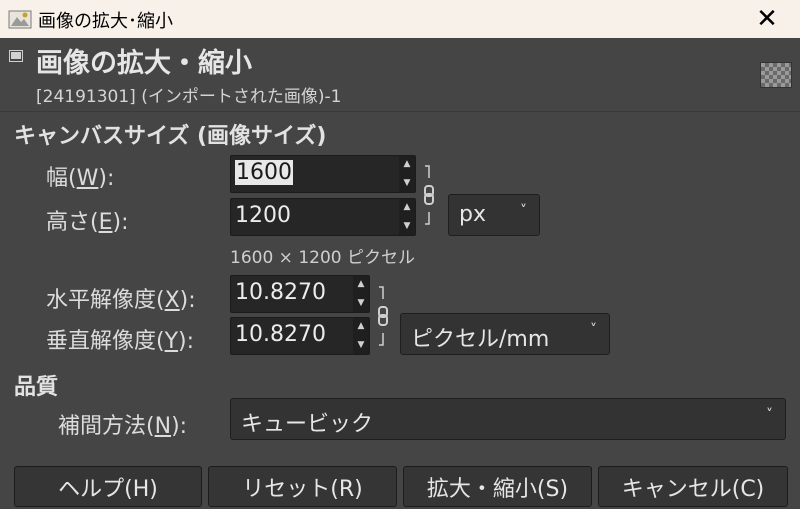  I want to click on gimp-icon, so click(20, 19).